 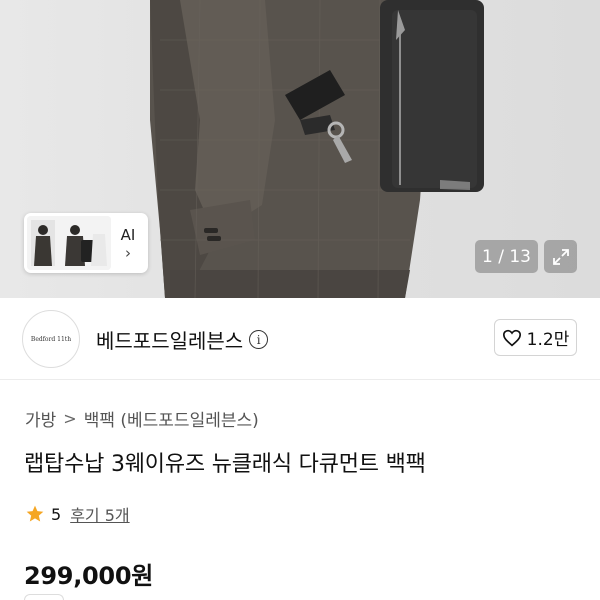 What do you see at coordinates (128, 252) in the screenshot?
I see `chevron-right-icon: ›` at bounding box center [128, 252].